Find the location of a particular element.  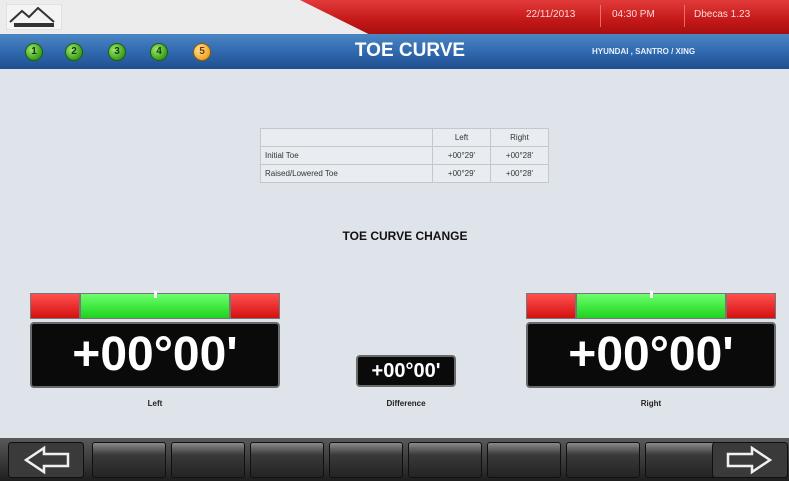

step-4-indicator: 4 is located at coordinates (159, 52).